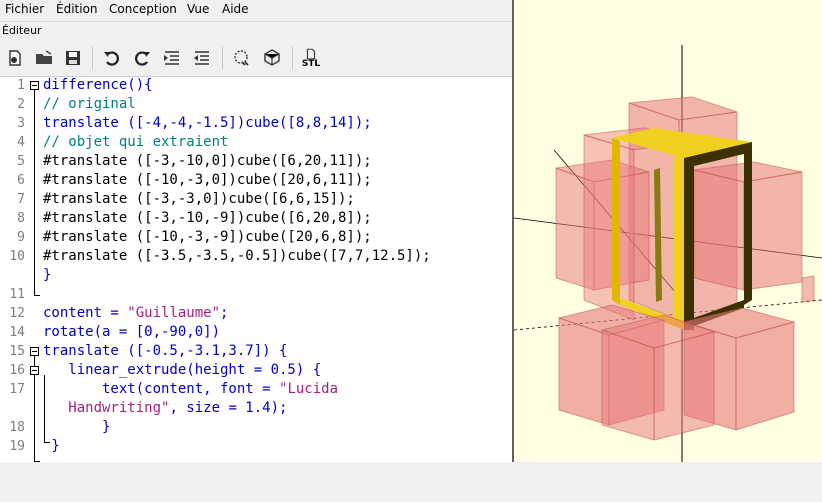  Describe the element at coordinates (132, 332) in the screenshot. I see `code-text: rotate(a = [0,-90,0])` at that location.